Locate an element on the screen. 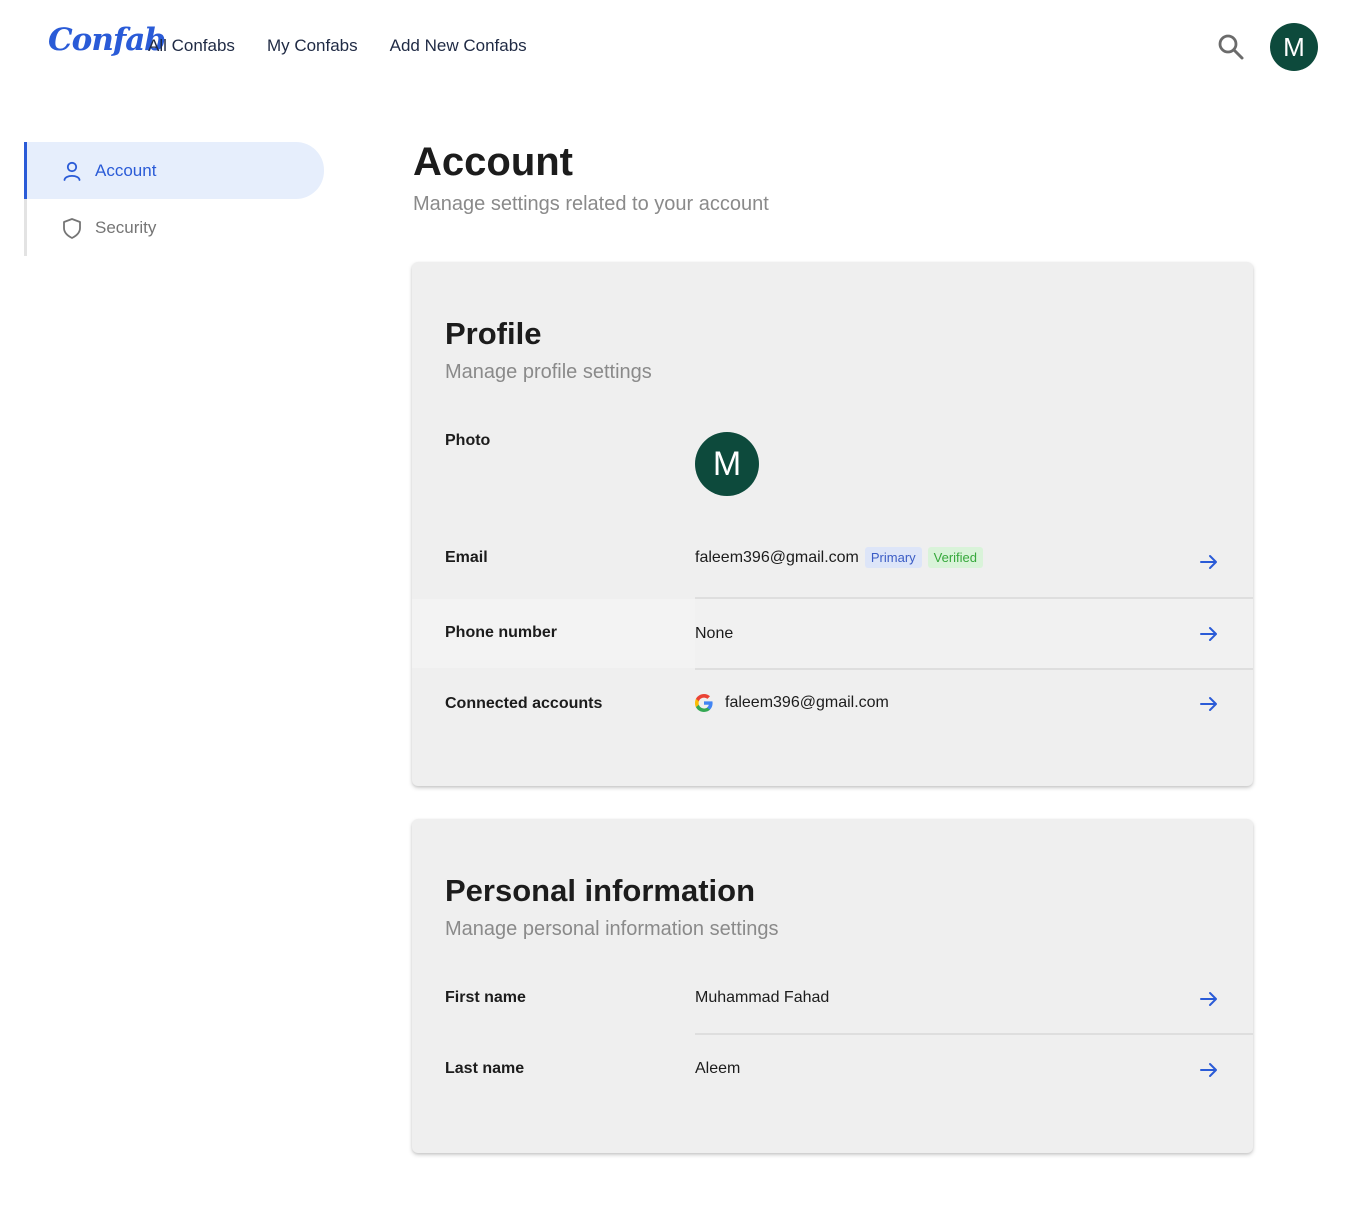 The height and width of the screenshot is (1217, 1366). sidebar-item-account: Account is located at coordinates (174, 170).